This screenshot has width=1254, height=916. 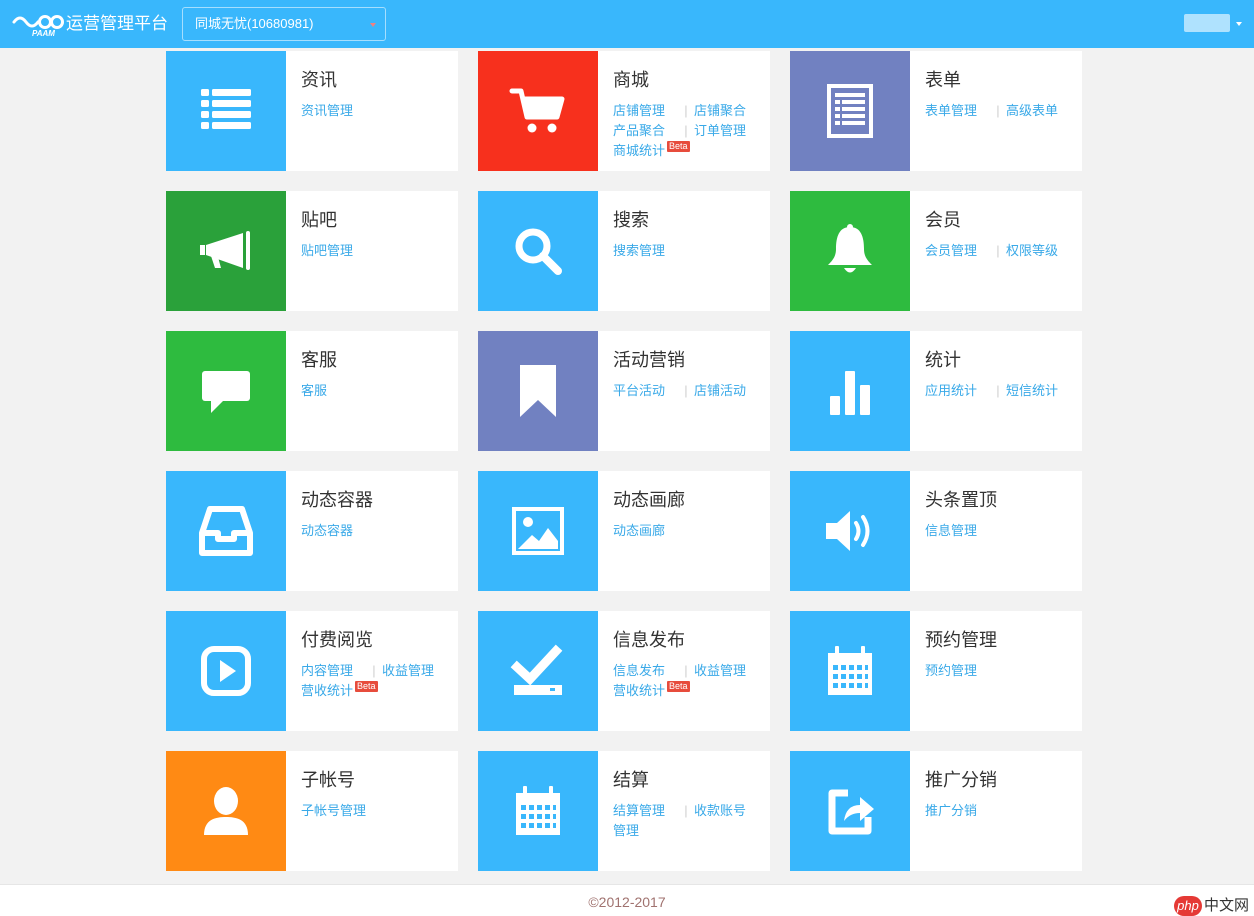 I want to click on module-card: 信息发布 信息发布 | 收益管理 营收统计 Beta, so click(x=624, y=671).